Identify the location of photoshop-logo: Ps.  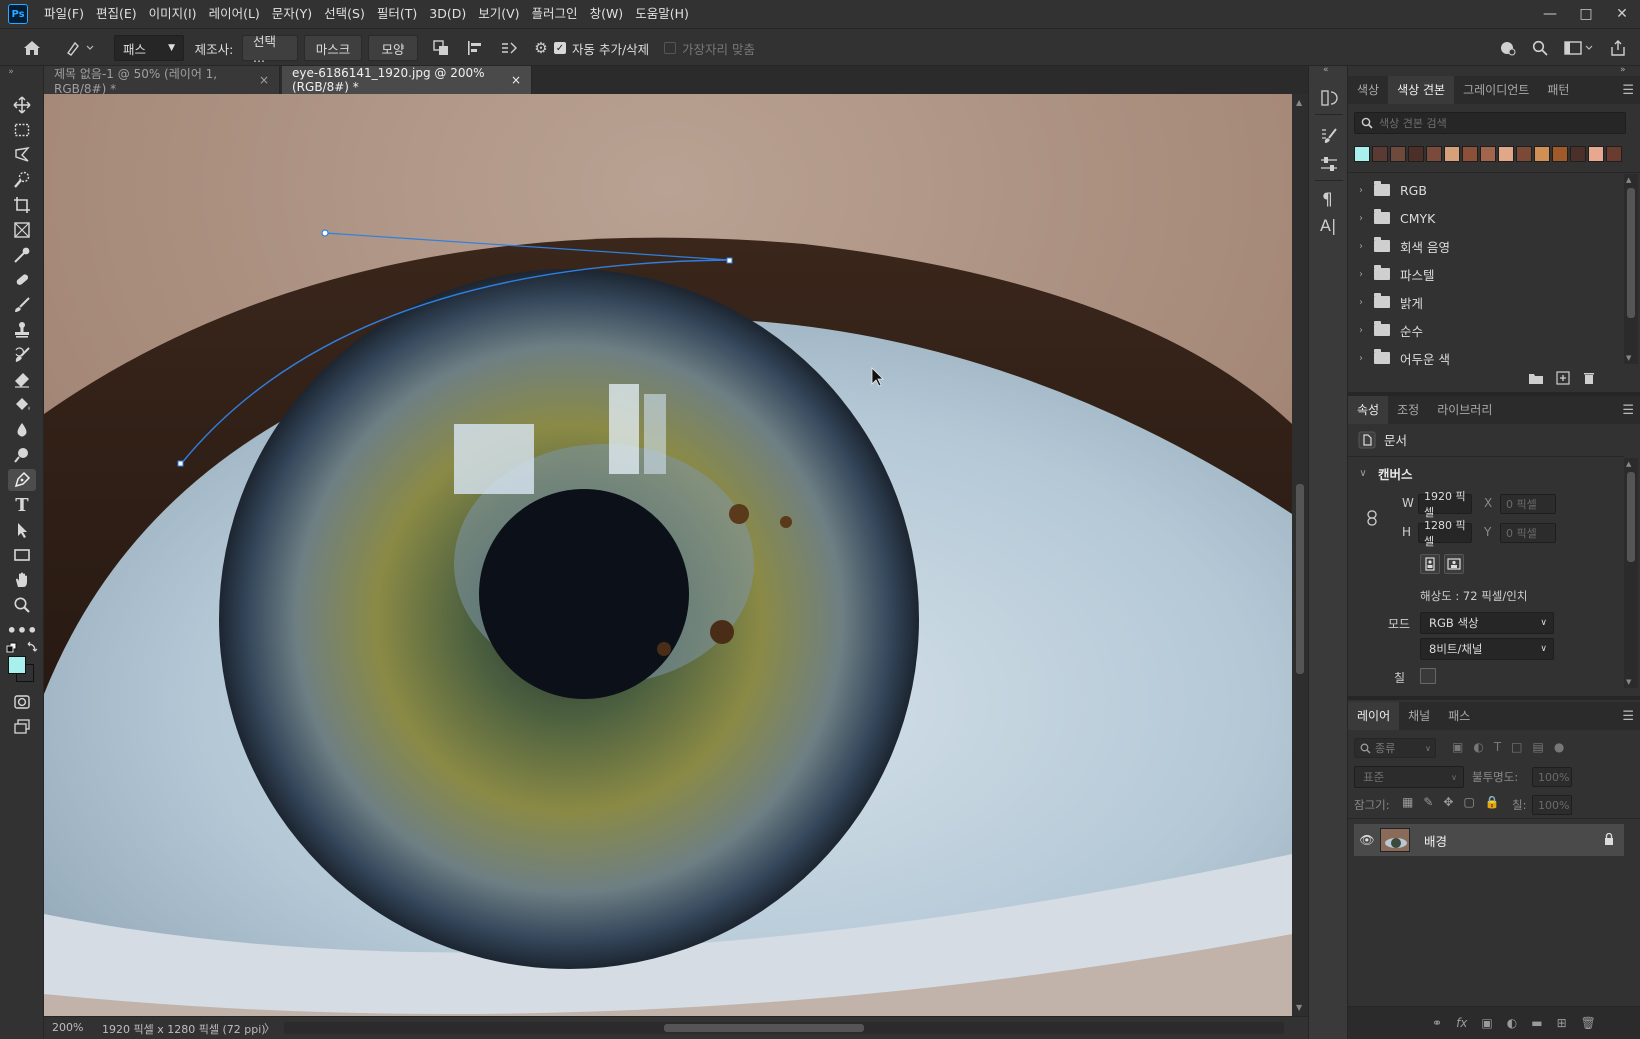
(18, 14).